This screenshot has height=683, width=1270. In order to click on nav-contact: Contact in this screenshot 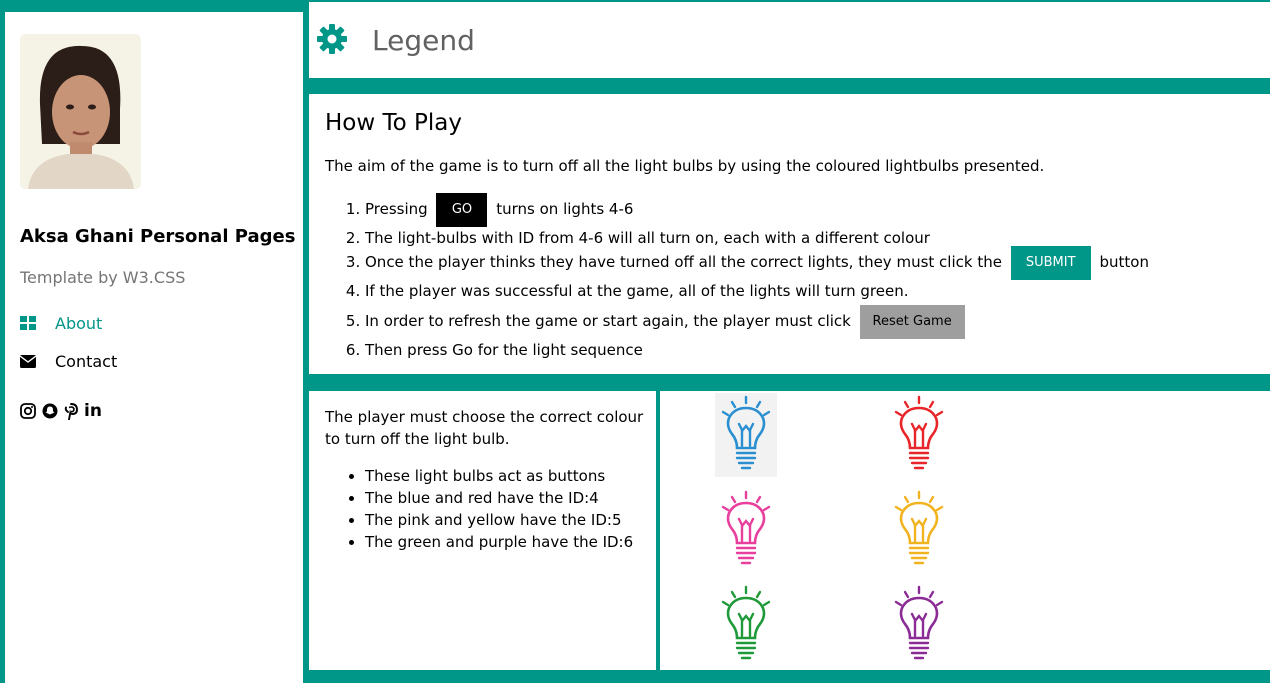, I will do `click(68, 361)`.